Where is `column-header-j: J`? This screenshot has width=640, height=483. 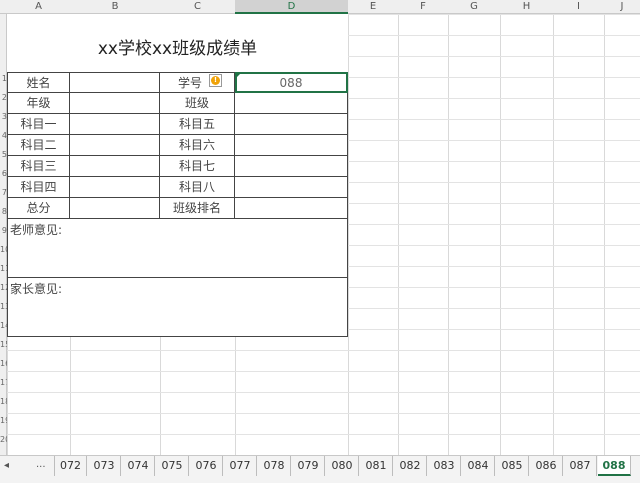
column-header-j: J is located at coordinates (622, 7).